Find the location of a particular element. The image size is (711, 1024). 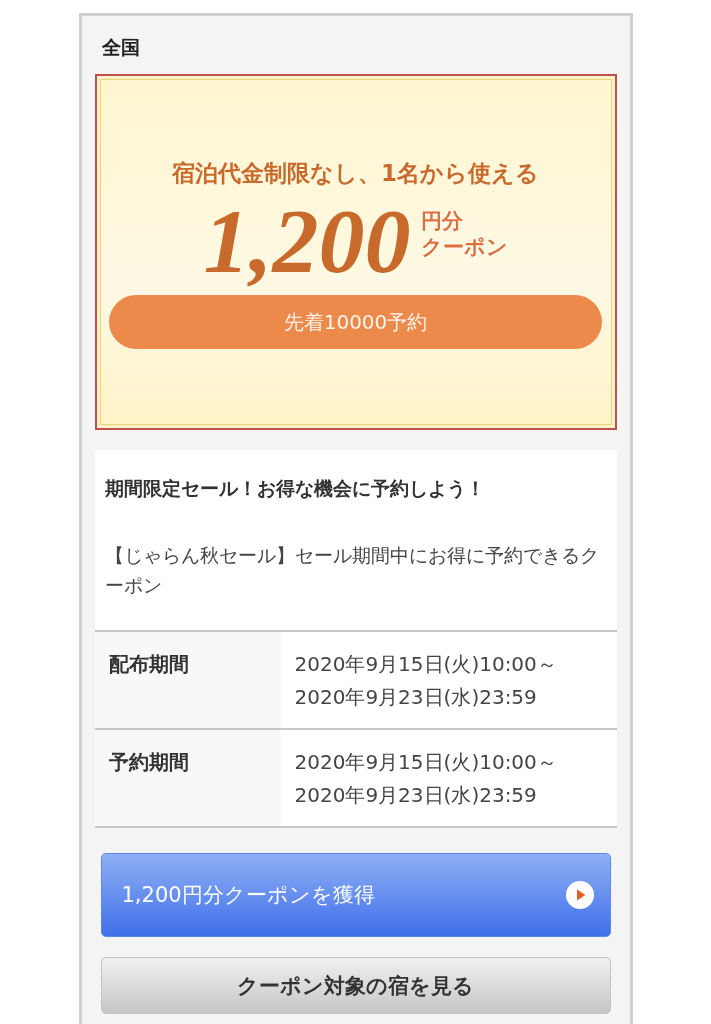

period-label: 配布期間 is located at coordinates (187, 680).